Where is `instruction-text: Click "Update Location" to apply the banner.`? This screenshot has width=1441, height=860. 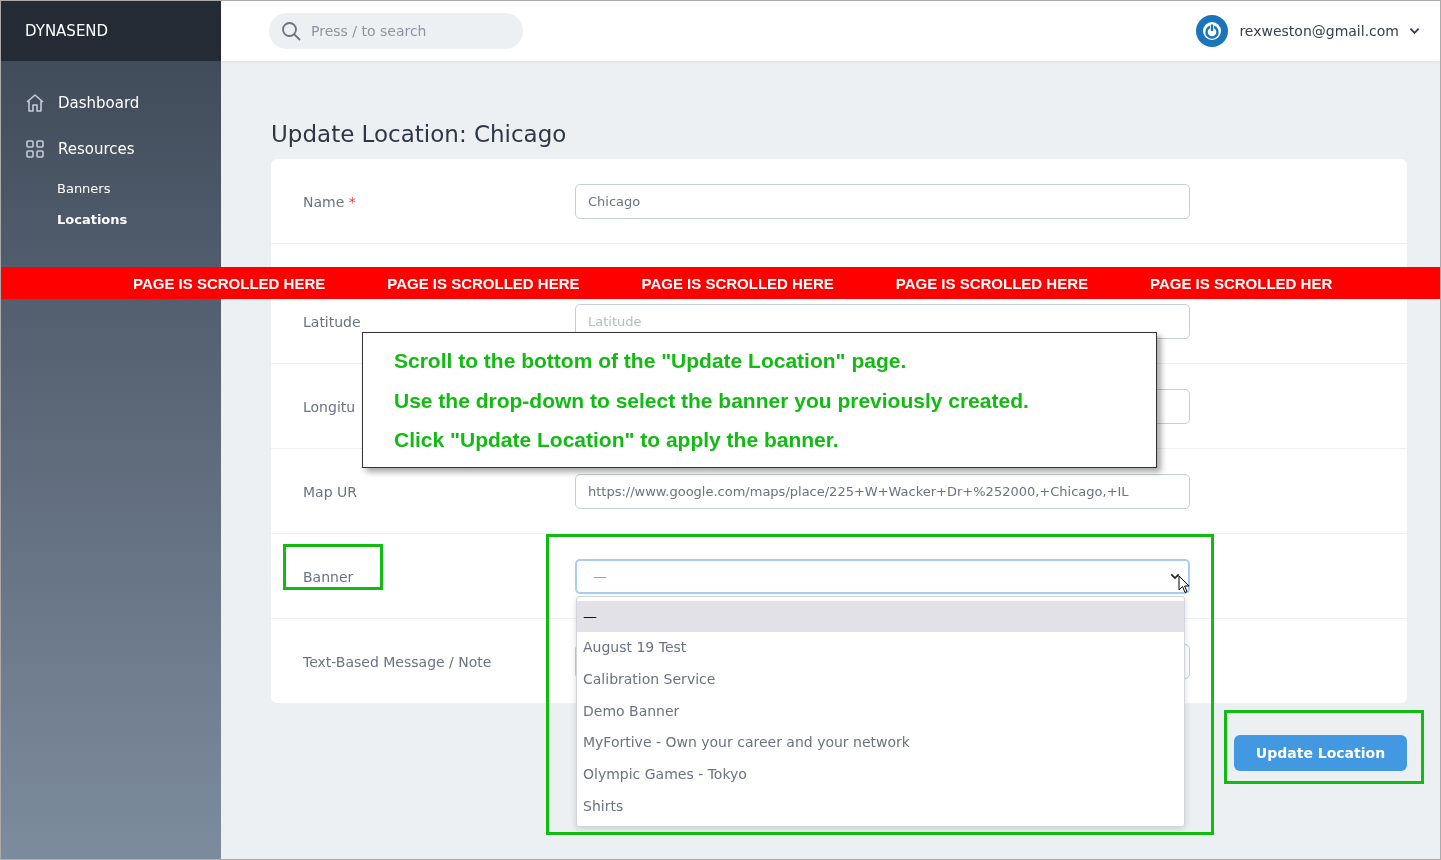
instruction-text: Click "Update Location" to apply the banner. is located at coordinates (617, 440).